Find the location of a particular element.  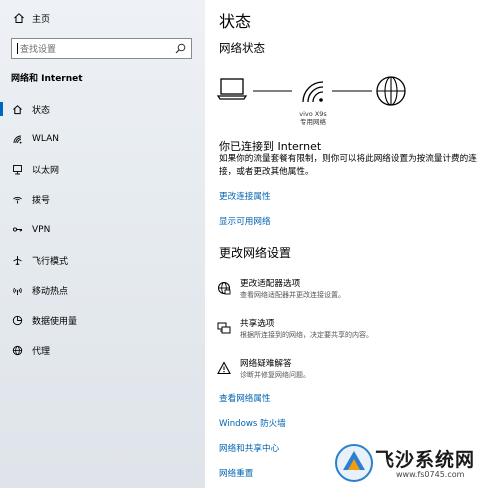

sidebar-item-label: 数据使用量 is located at coordinates (55, 321).